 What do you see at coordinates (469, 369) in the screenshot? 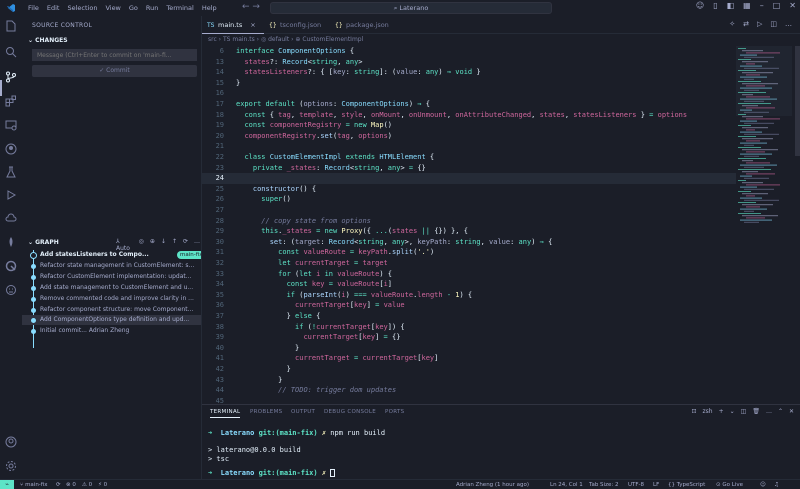
I see `code-line: 42 }` at bounding box center [469, 369].